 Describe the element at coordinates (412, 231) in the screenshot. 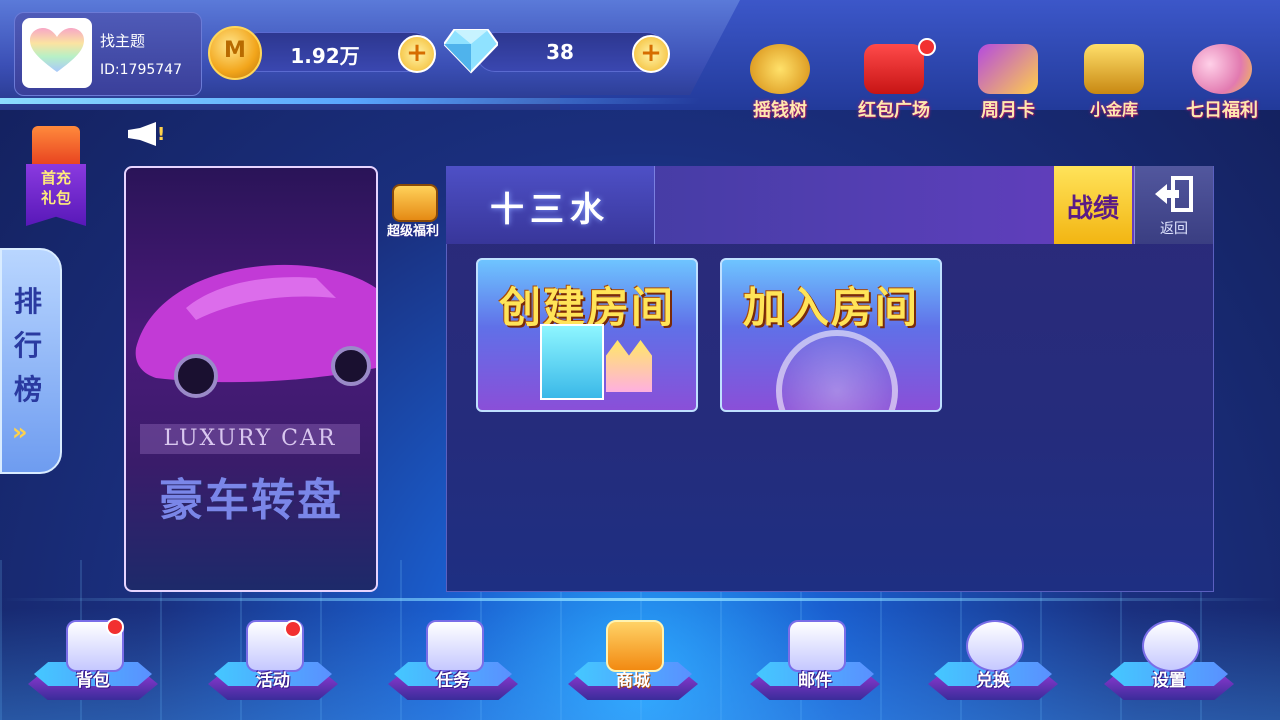

I see `super-bonus-label: 超级福利` at that location.